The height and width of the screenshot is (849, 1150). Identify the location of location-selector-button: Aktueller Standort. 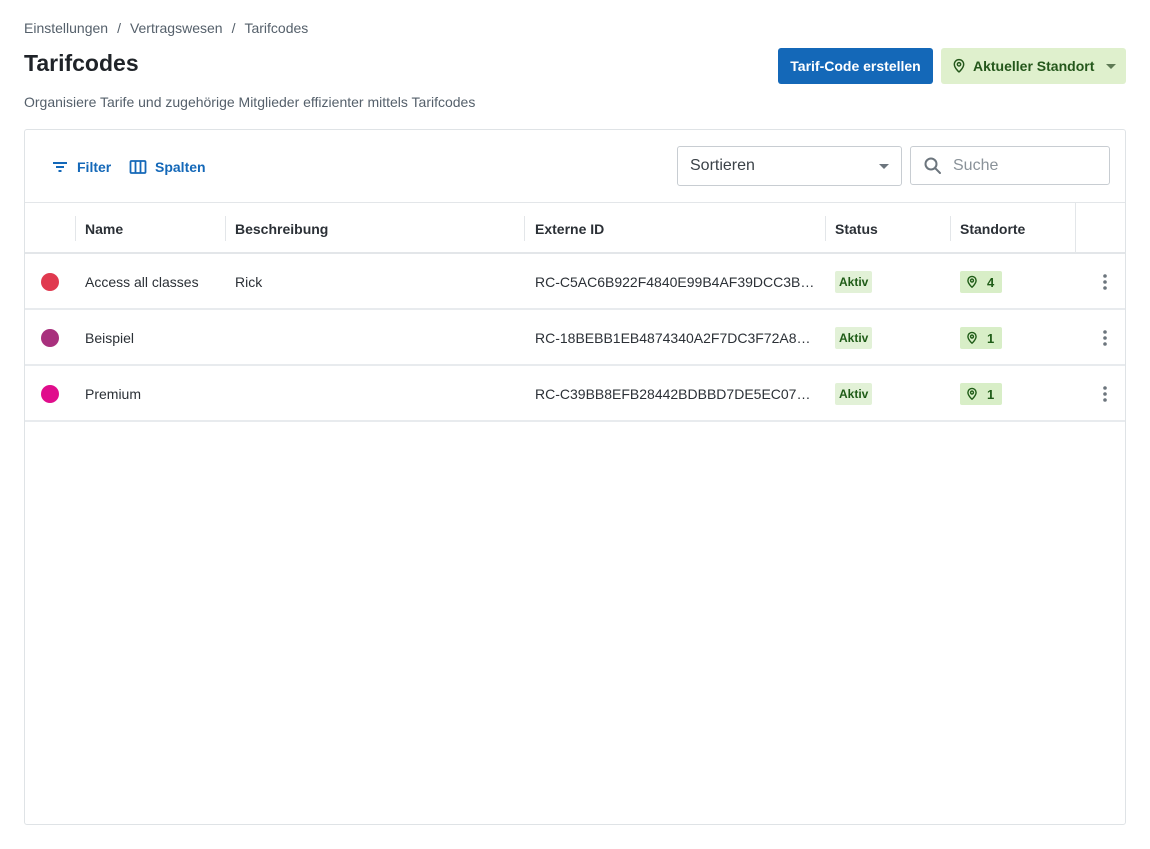
(1033, 66).